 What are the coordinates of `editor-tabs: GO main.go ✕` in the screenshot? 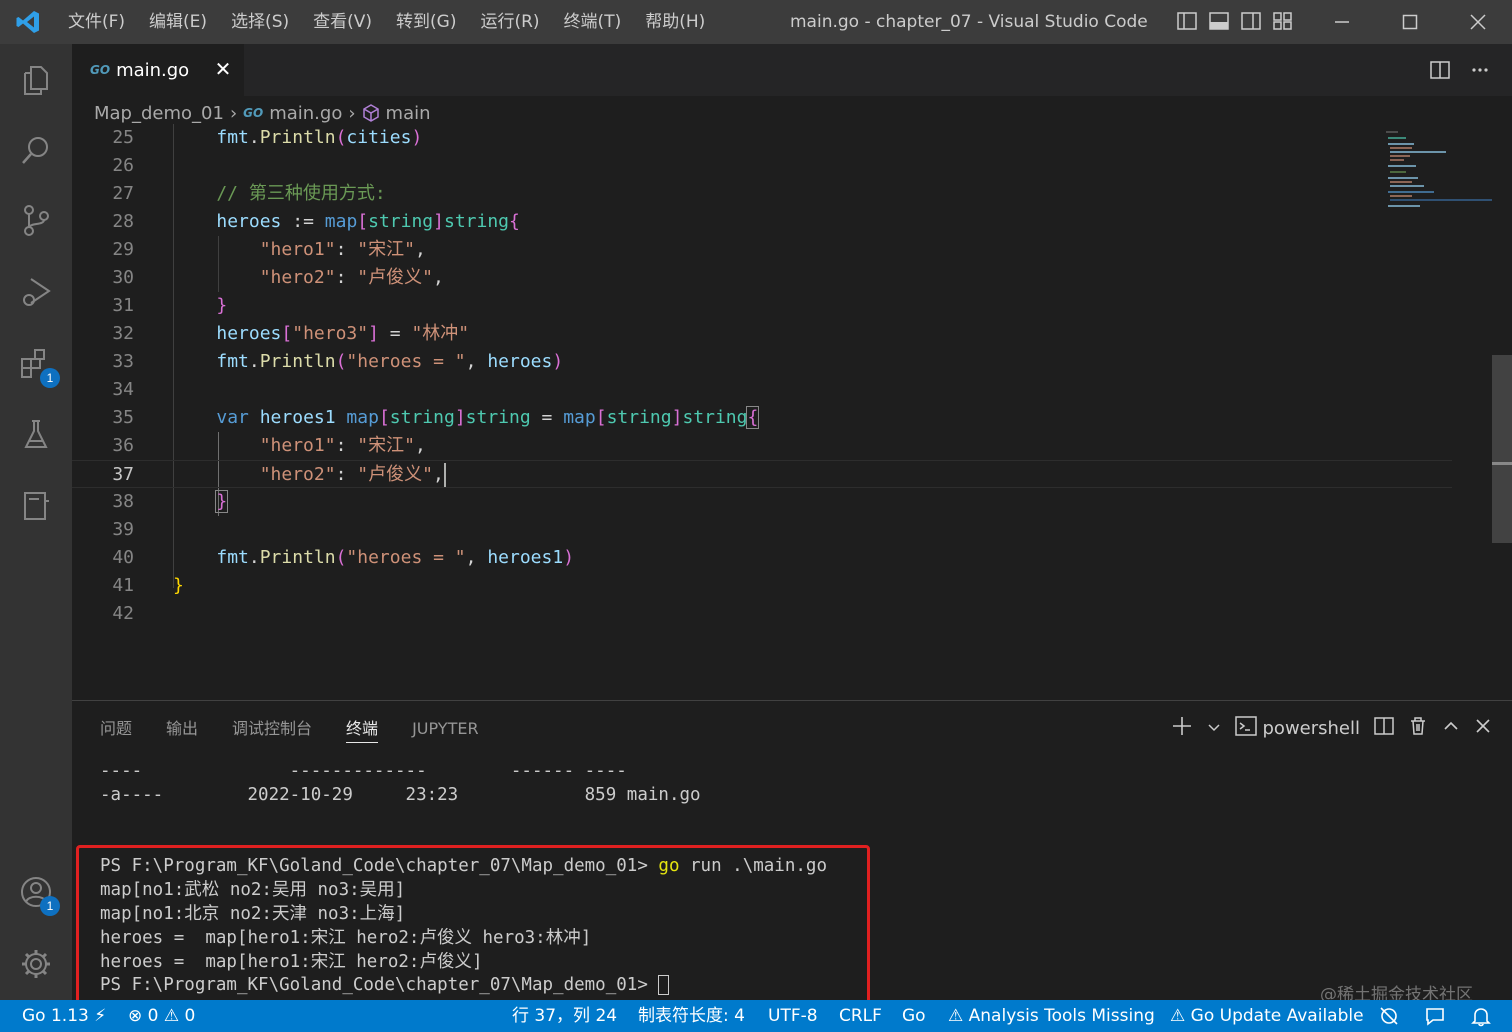 It's located at (792, 70).